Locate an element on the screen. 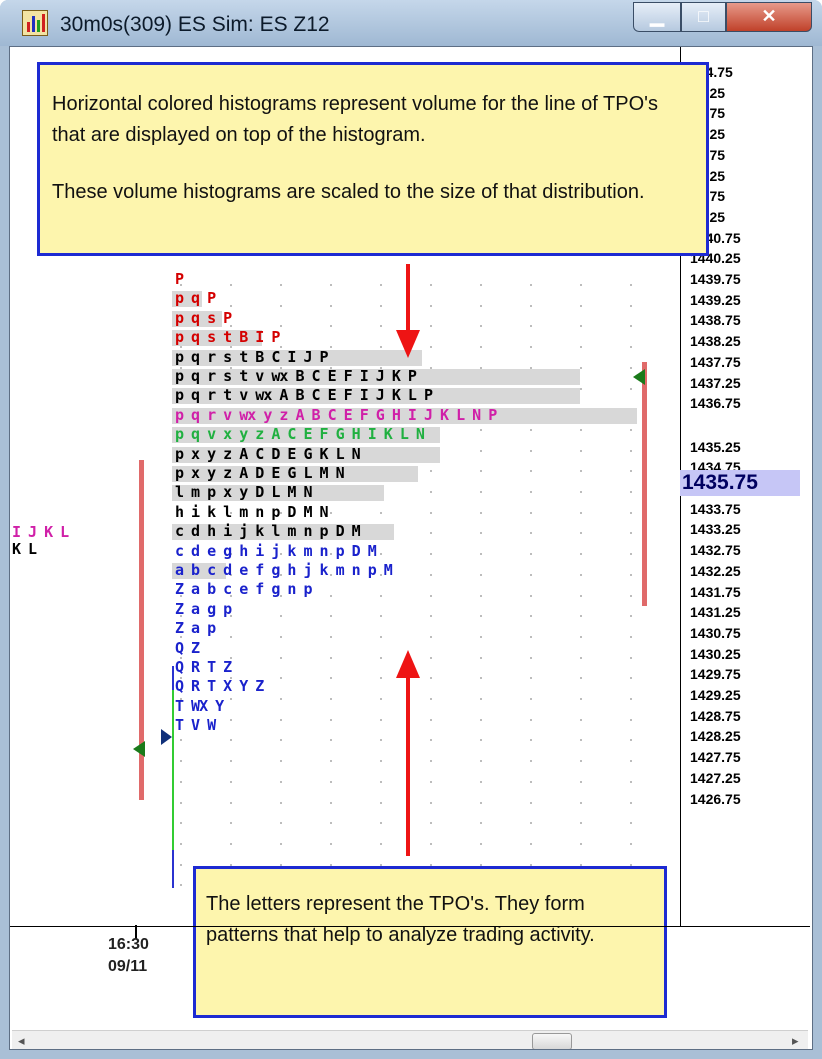 The height and width of the screenshot is (1059, 822). time-axis-separator is located at coordinates (410, 926).